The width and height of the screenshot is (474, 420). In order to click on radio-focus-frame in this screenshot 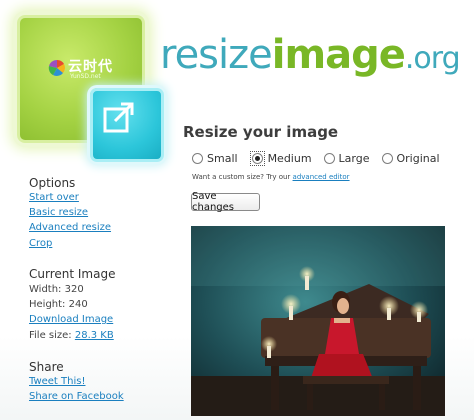, I will do `click(257, 158)`.